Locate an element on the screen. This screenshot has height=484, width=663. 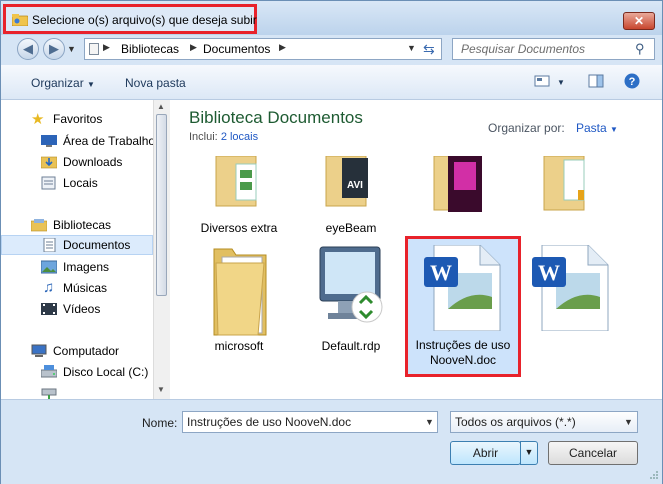
search-placeholder: Pesquisar Documentos is located at coordinates (523, 49).